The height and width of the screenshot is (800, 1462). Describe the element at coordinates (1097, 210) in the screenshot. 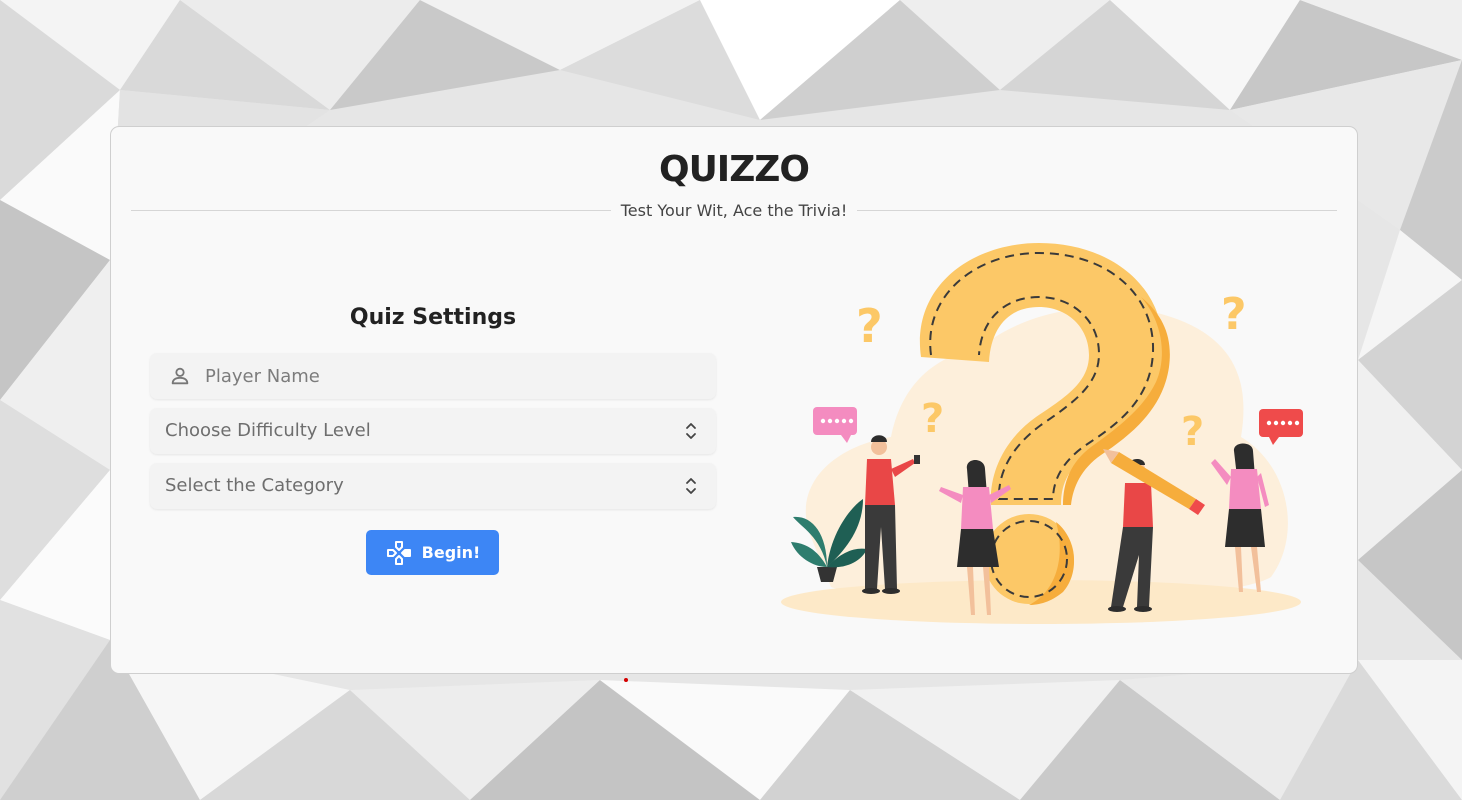

I see `divider-line-right` at that location.